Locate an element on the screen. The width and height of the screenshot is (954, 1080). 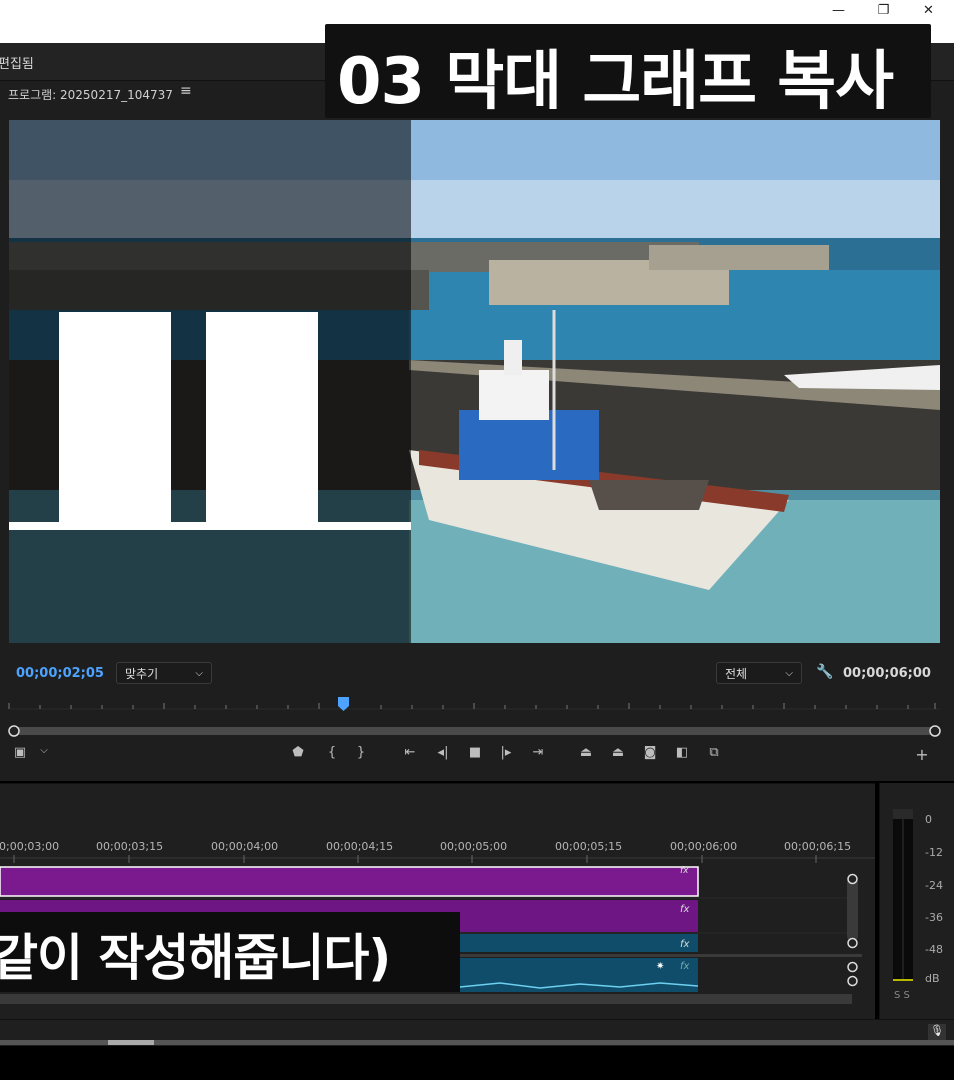
zoom-handle-right is located at coordinates (935, 731).